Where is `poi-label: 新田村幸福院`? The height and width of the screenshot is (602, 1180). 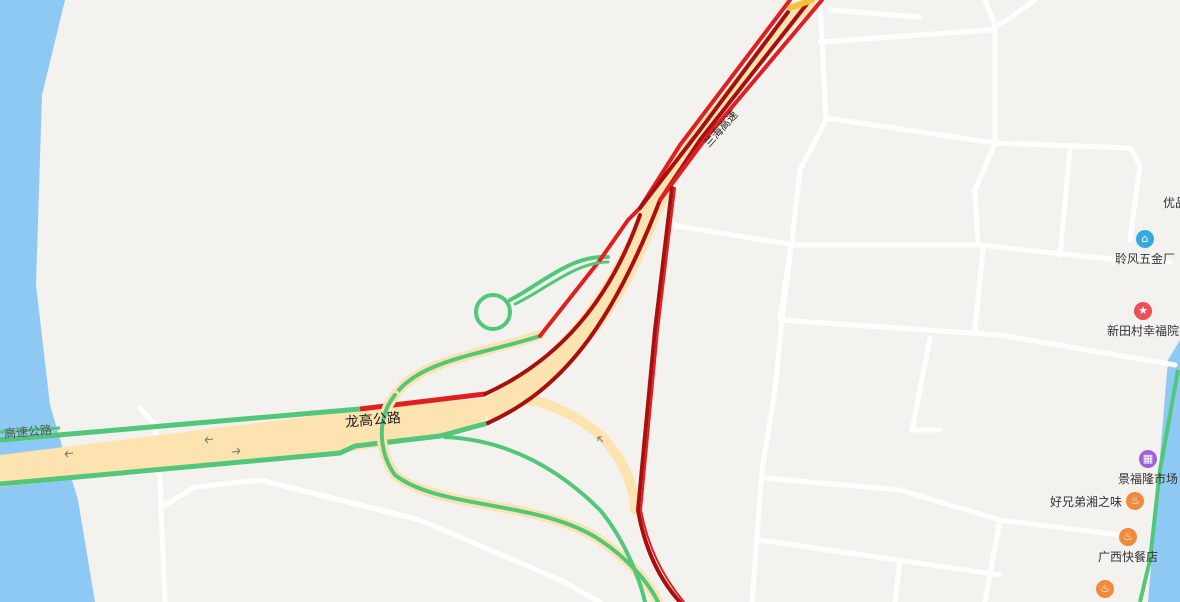
poi-label: 新田村幸福院 is located at coordinates (1143, 331).